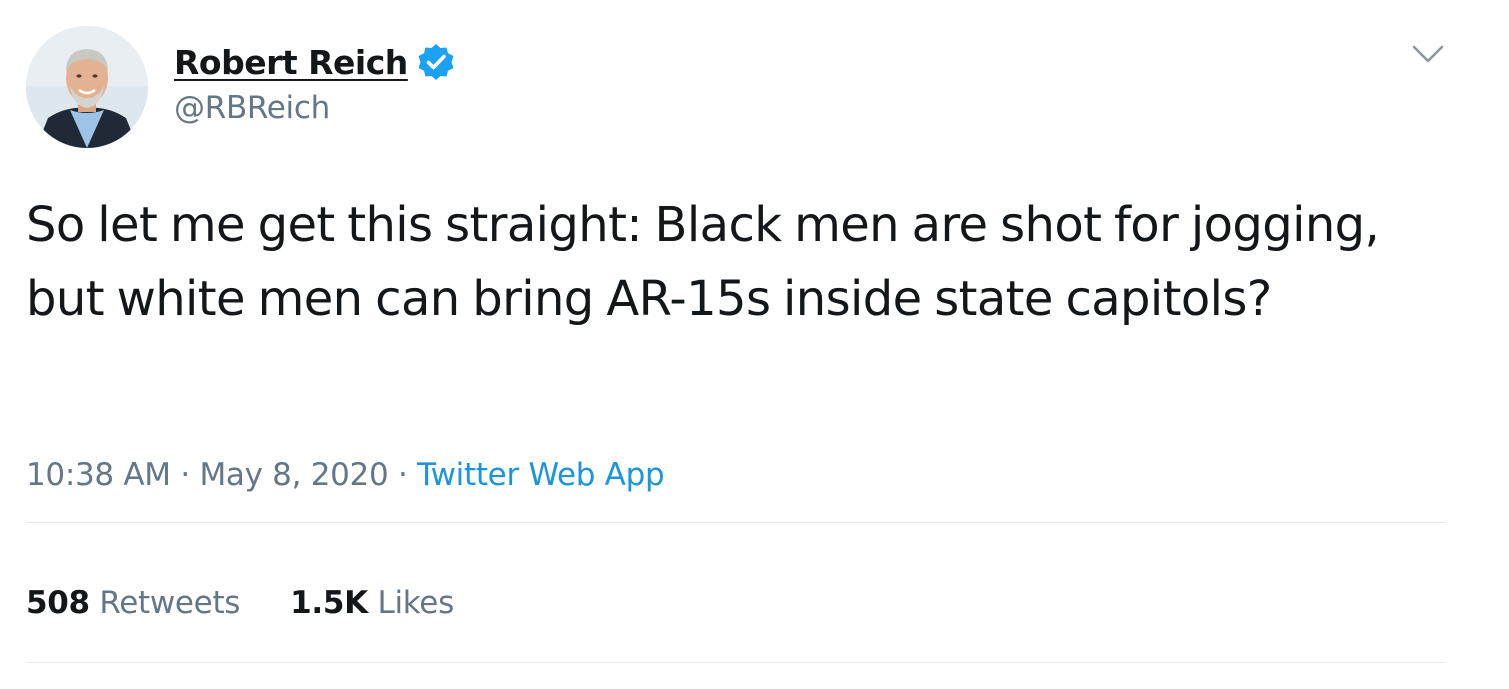 The height and width of the screenshot is (689, 1509). I want to click on tweet-source-link: Twitter Web App, so click(541, 475).